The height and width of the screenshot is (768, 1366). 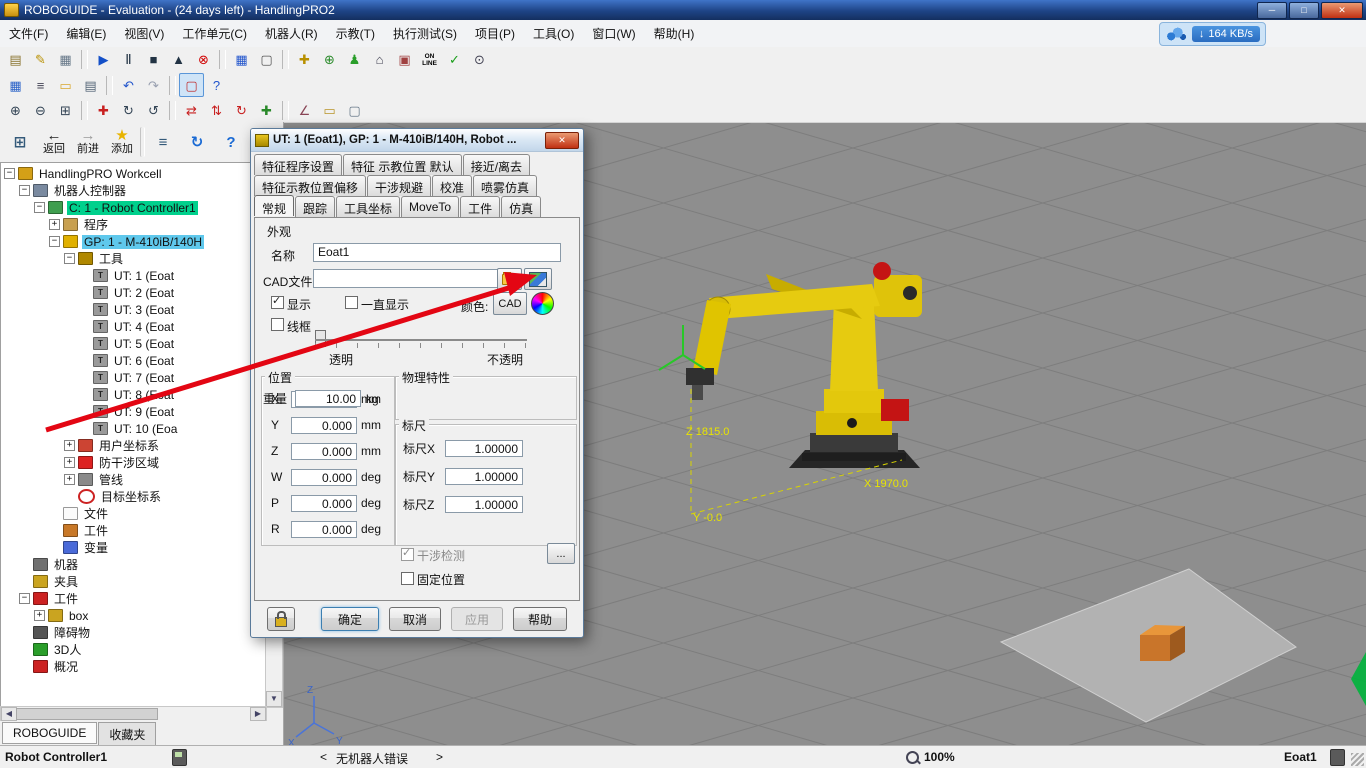 I want to click on scroll-down-icon: ▼, so click(x=274, y=699).